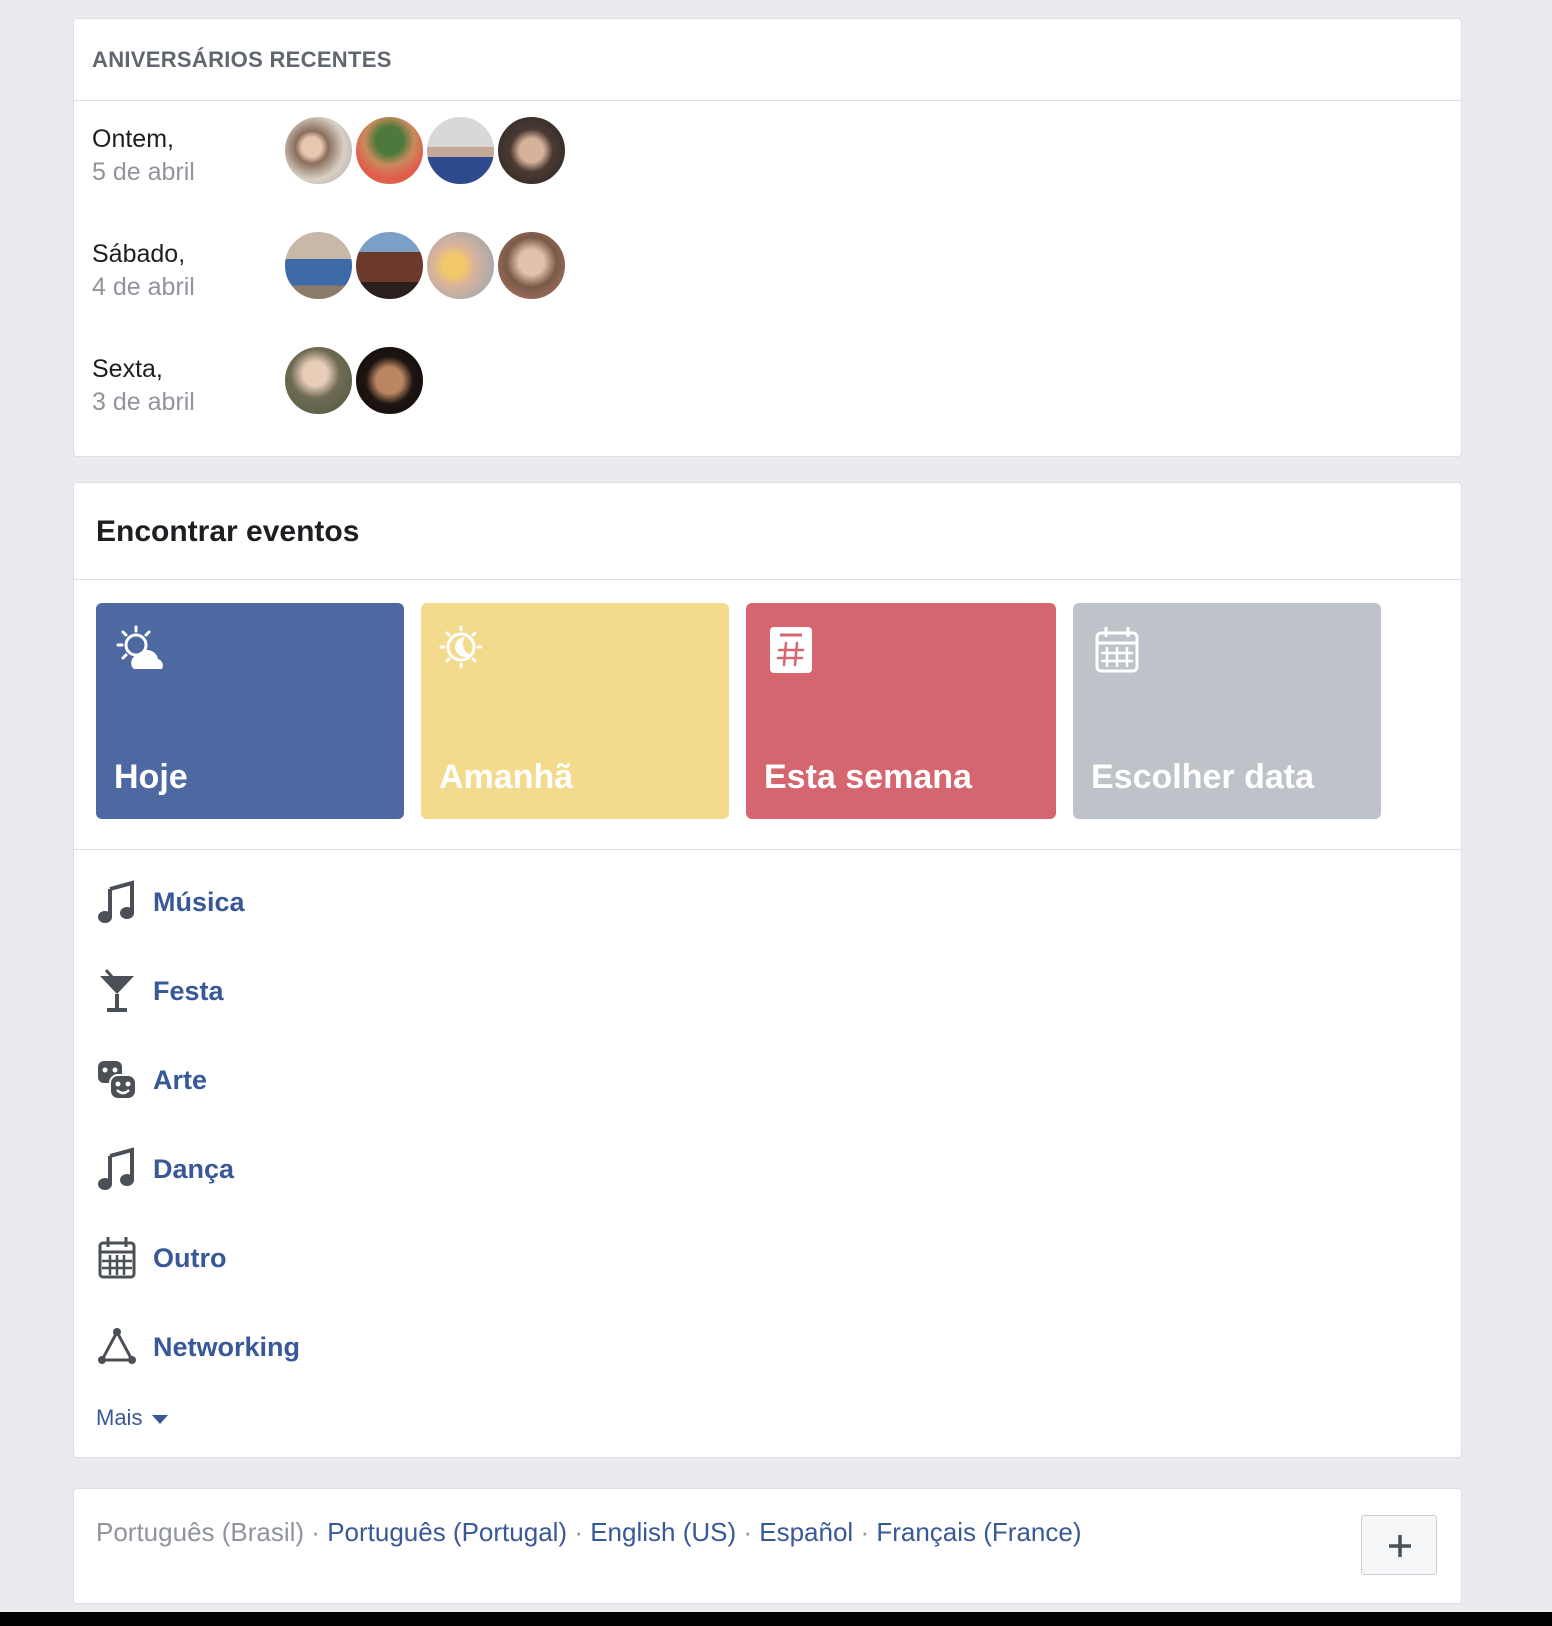 The image size is (1552, 1626). Describe the element at coordinates (190, 1258) in the screenshot. I see `category-label: Outro` at that location.